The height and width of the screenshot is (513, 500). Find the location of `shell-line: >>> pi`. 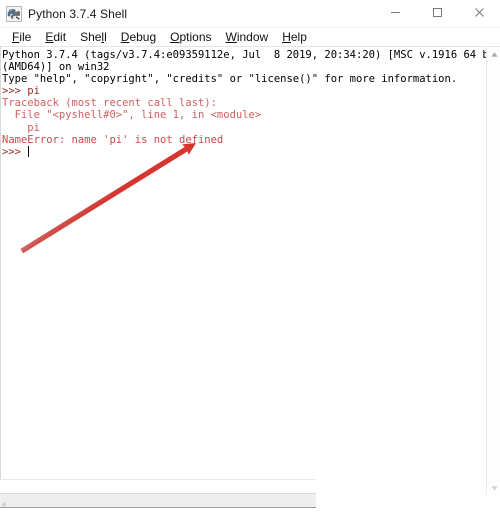

shell-line: >>> pi is located at coordinates (21, 91).